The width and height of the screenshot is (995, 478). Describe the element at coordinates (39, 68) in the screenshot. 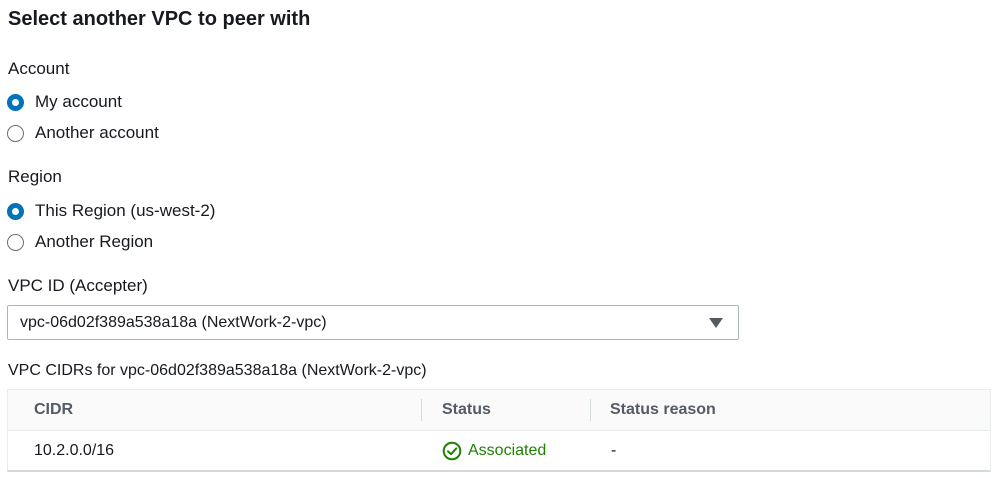

I see `account-label: Account` at that location.